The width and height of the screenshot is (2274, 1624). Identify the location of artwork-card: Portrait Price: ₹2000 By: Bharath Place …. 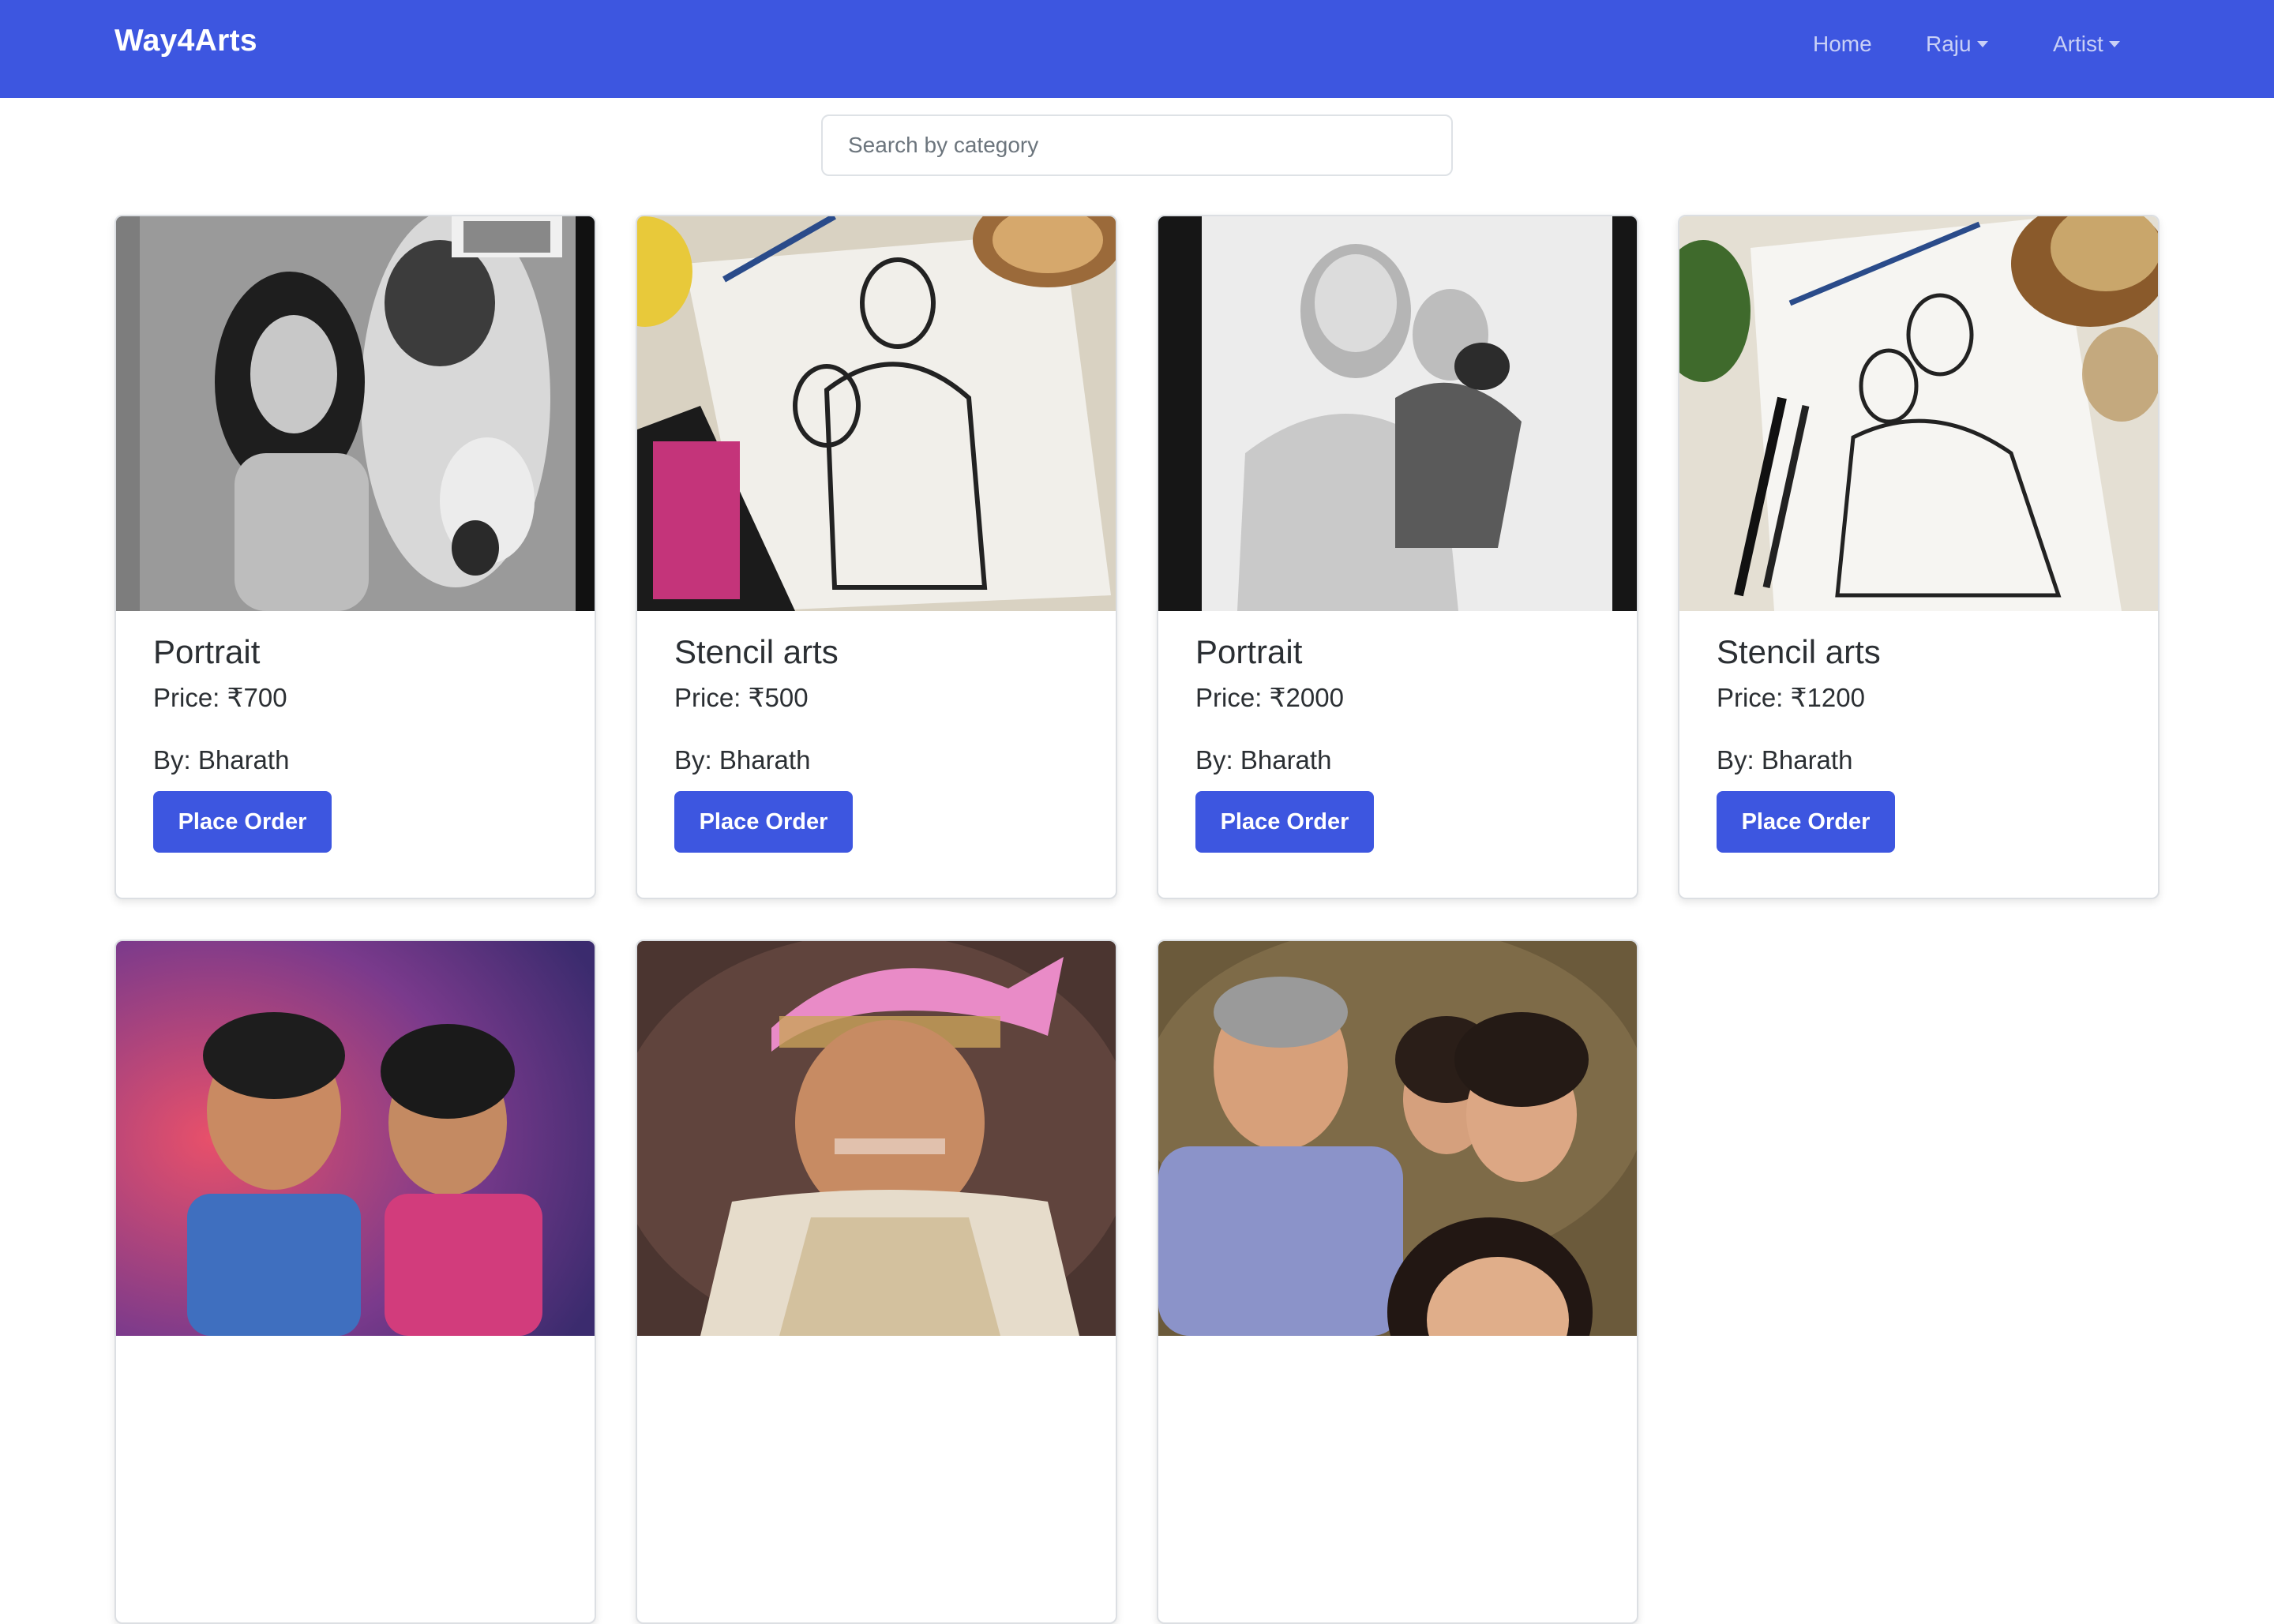
(1397, 557).